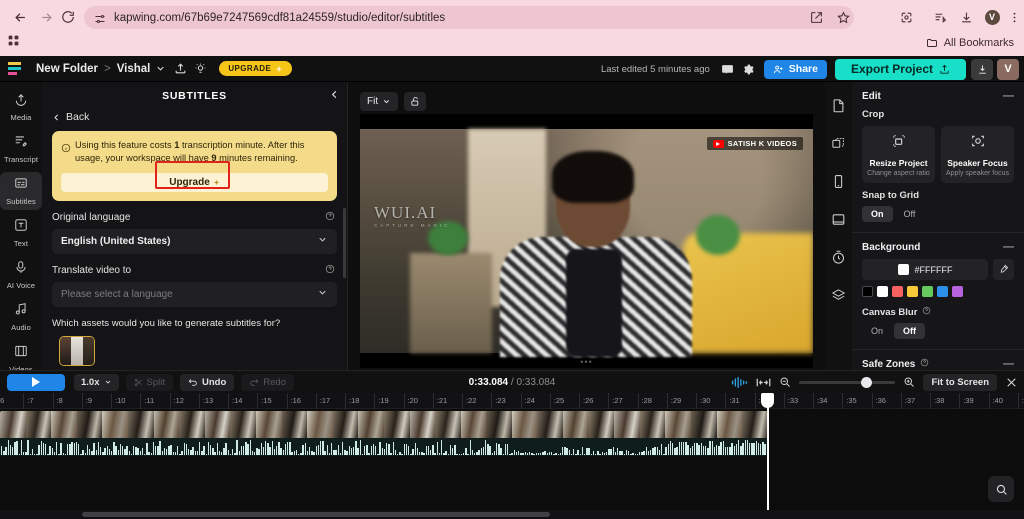  I want to click on all-bookmarks-button: All Bookmarks, so click(970, 43).